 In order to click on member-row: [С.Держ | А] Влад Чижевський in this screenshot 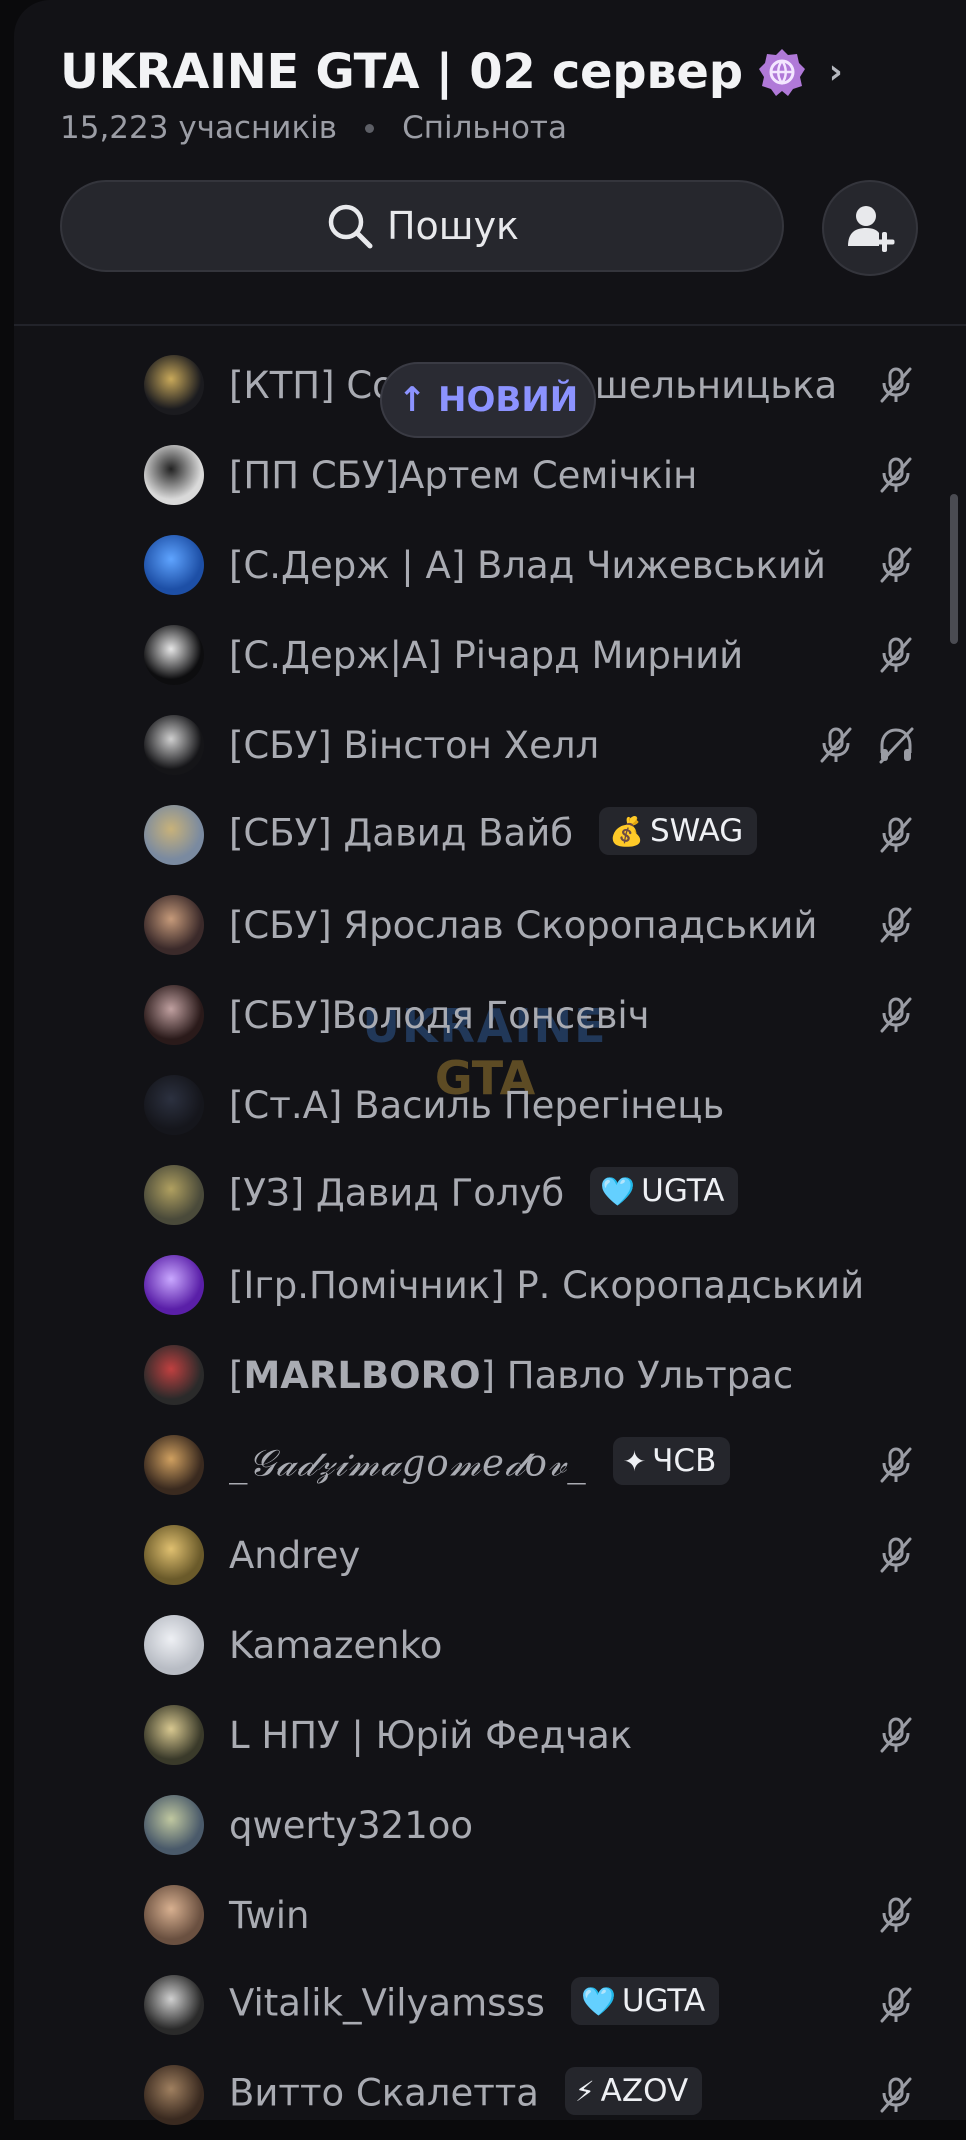, I will do `click(483, 565)`.